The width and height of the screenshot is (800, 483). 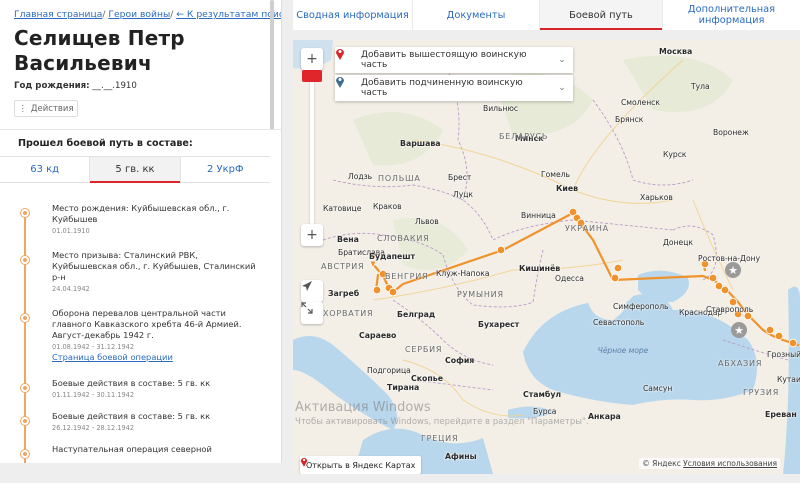 What do you see at coordinates (312, 291) in the screenshot?
I see `geolocation-button` at bounding box center [312, 291].